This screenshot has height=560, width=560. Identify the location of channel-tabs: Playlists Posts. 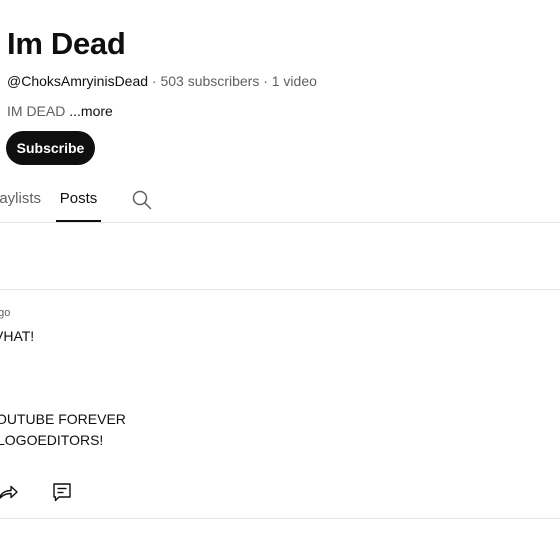
(280, 201).